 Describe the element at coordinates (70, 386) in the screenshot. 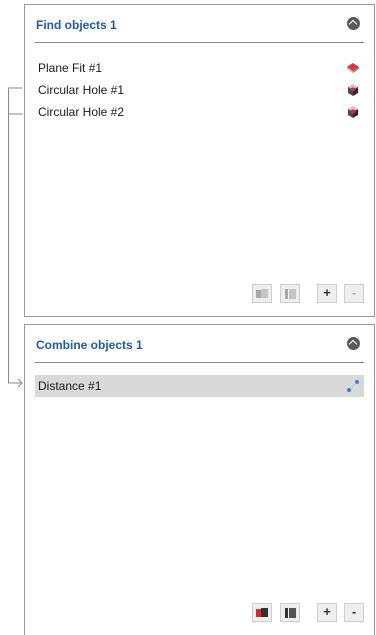

I see `item-label: Distance #1` at that location.